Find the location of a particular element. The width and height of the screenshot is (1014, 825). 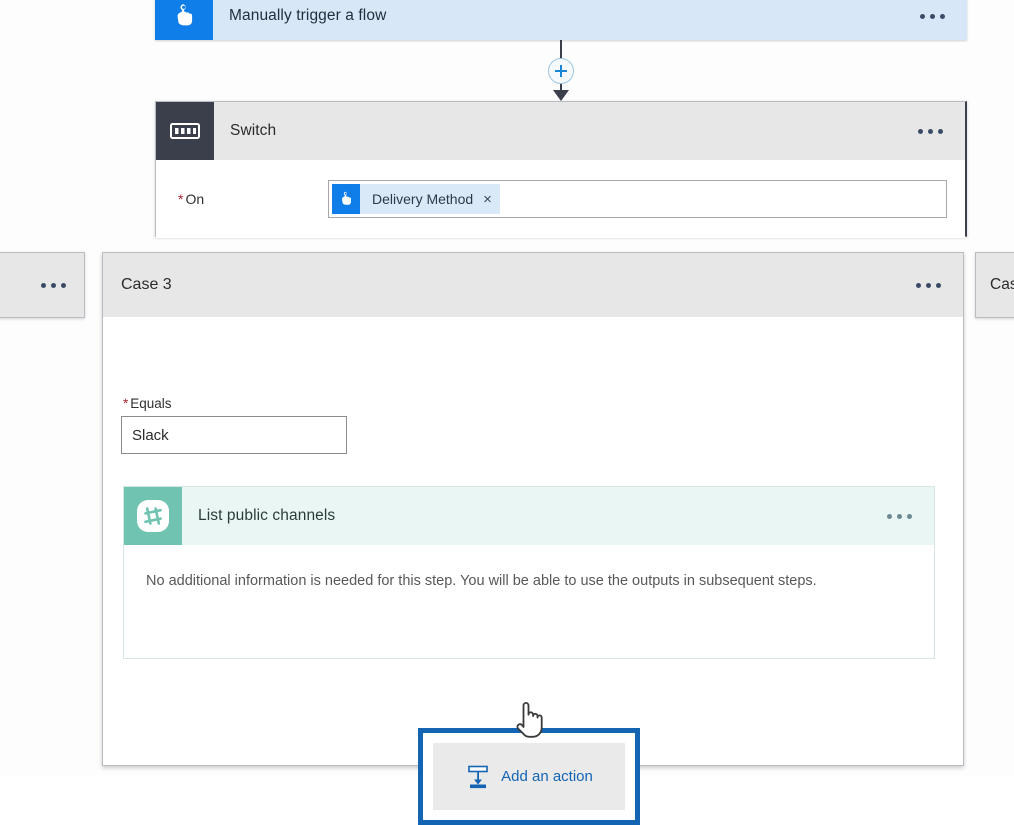

switch-card: Switch * On Delivery Method × is located at coordinates (561, 169).